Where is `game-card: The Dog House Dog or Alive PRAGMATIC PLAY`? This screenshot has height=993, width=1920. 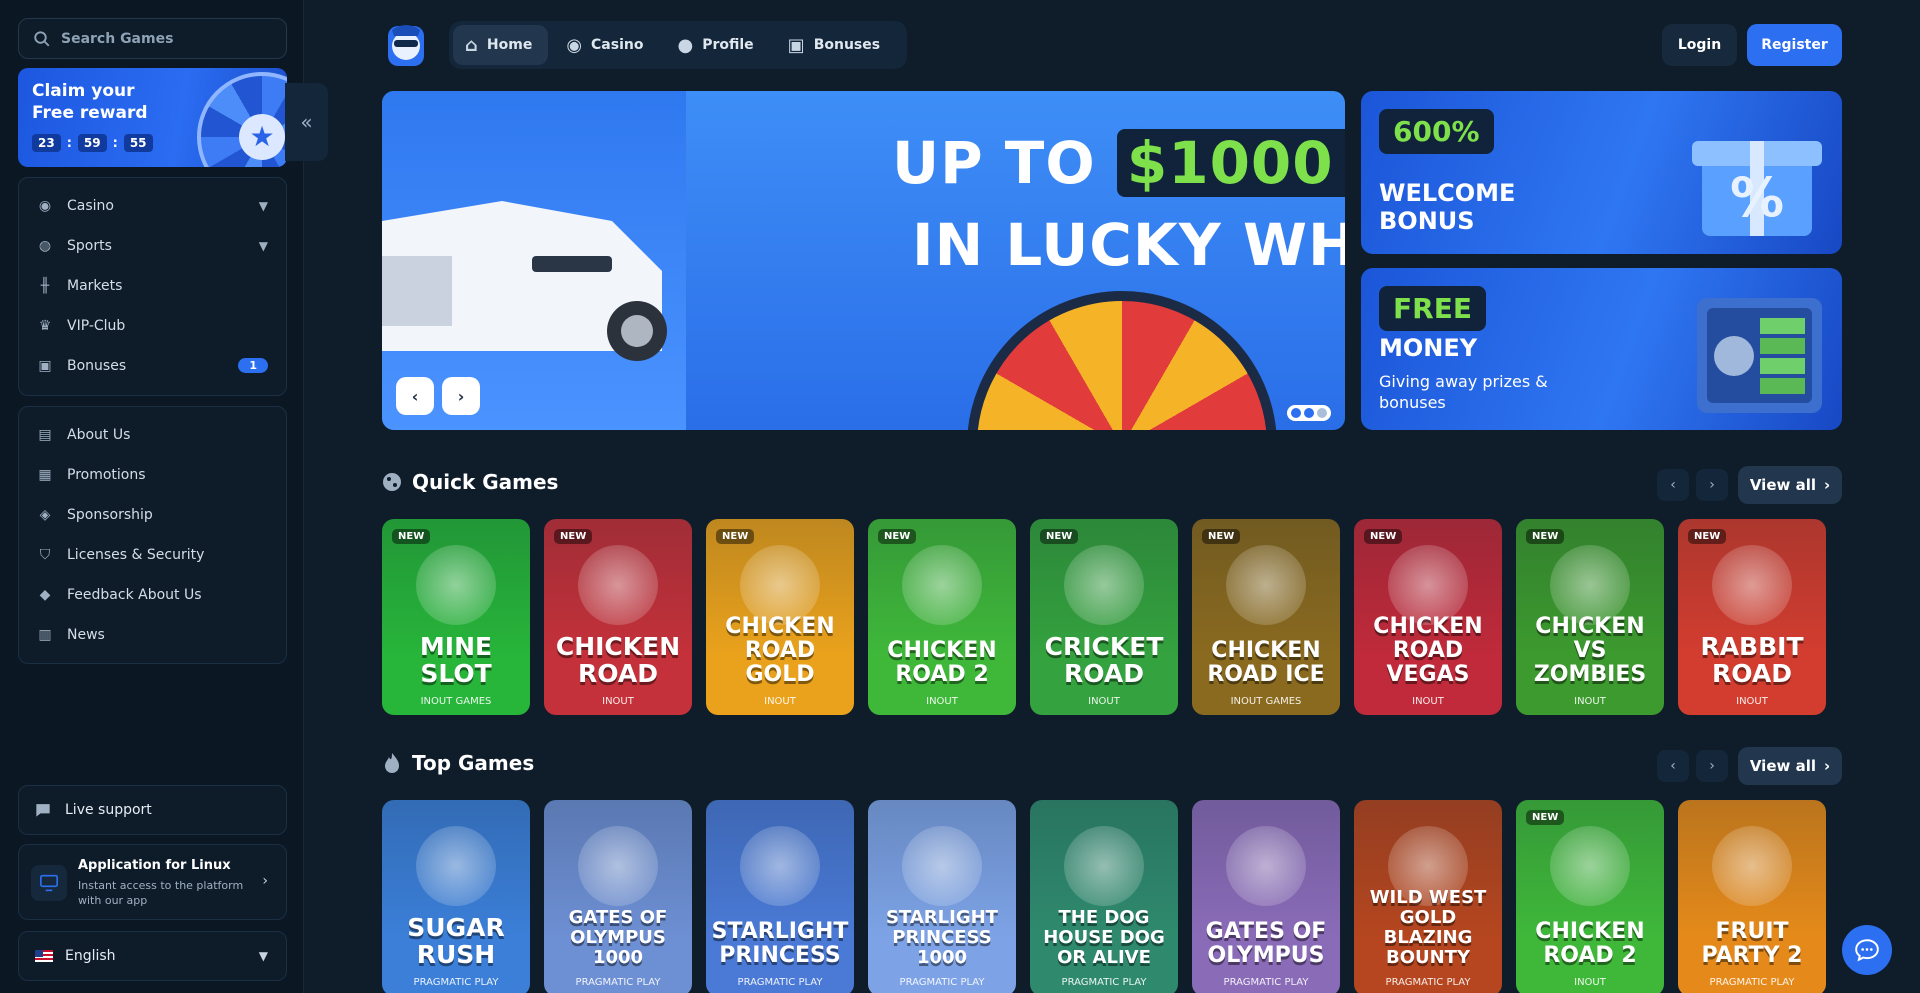 game-card: The Dog House Dog or Alive PRAGMATIC PLAY is located at coordinates (1104, 896).